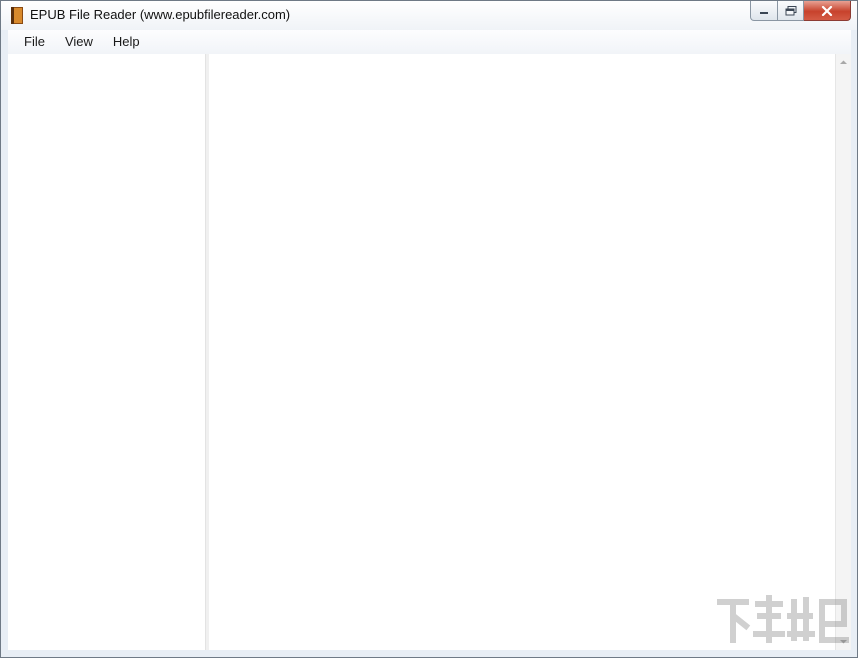 This screenshot has width=858, height=658. I want to click on close-button, so click(827, 11).